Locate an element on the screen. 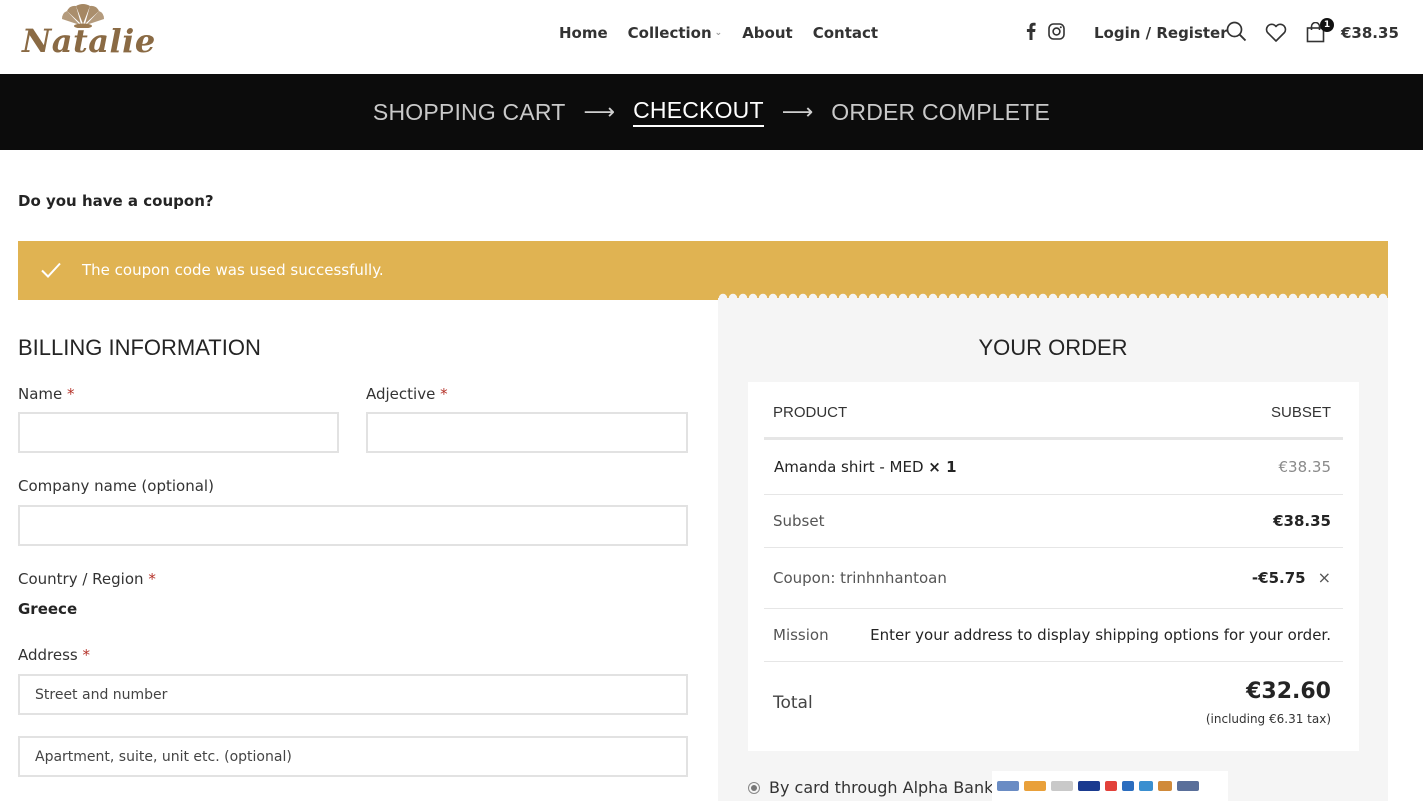 Image resolution: width=1423 pixels, height=801 pixels. step-order-complete: ORDER COMPLETE is located at coordinates (941, 111).